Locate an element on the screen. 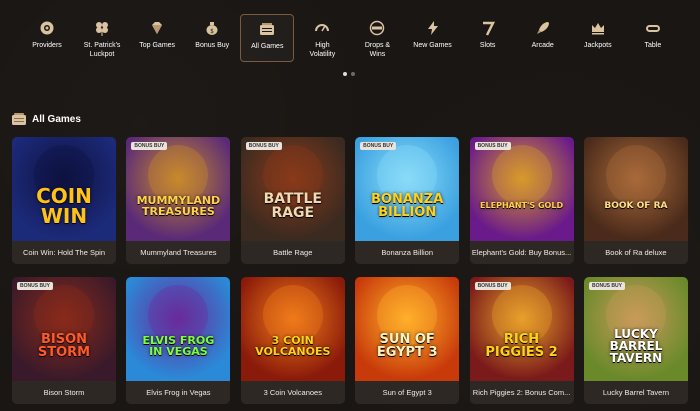 The width and height of the screenshot is (700, 411). drops-wins-icon is located at coordinates (377, 28).